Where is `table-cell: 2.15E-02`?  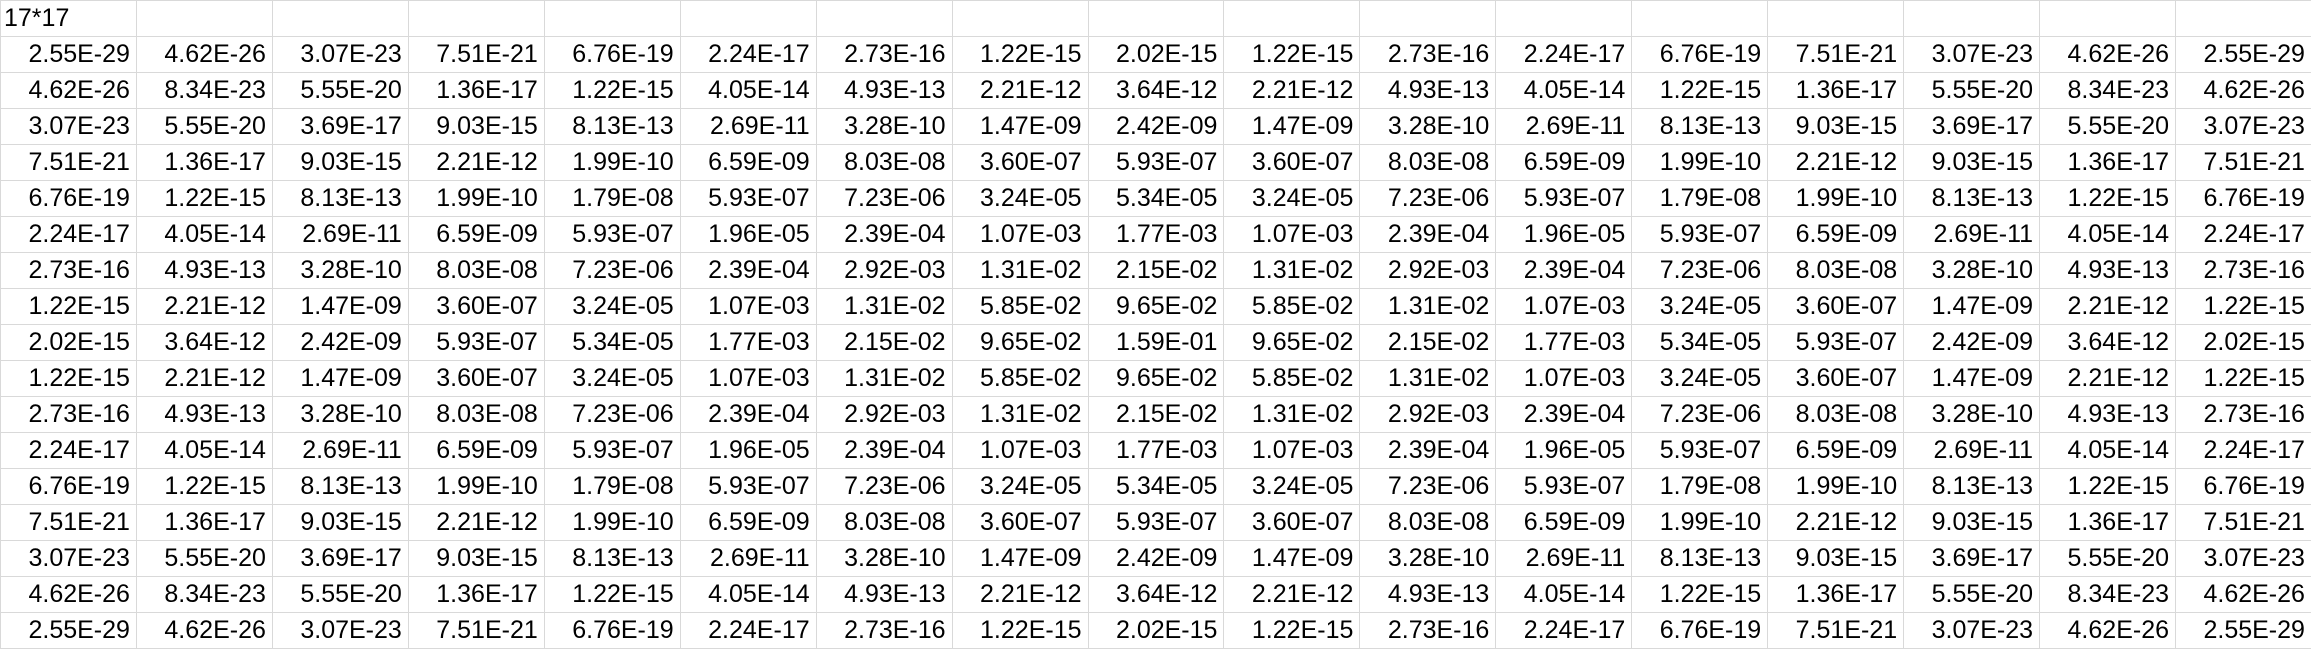
table-cell: 2.15E-02 is located at coordinates (884, 342).